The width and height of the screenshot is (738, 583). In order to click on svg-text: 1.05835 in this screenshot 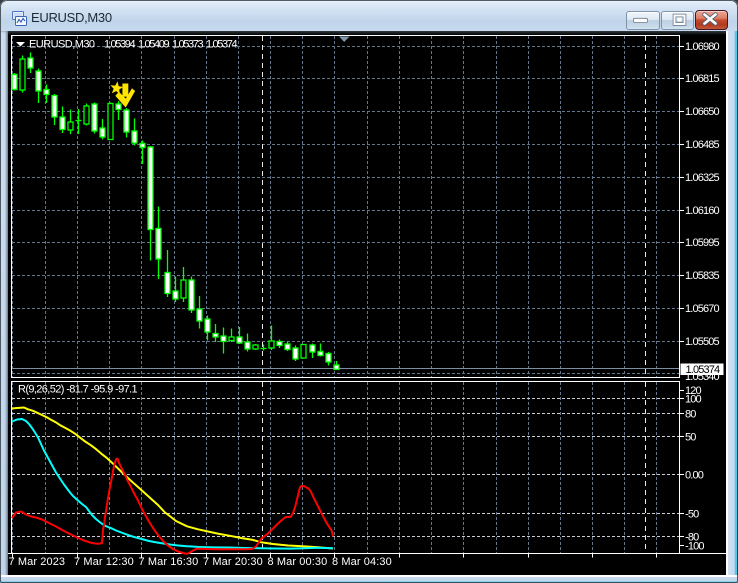, I will do `click(702, 276)`.